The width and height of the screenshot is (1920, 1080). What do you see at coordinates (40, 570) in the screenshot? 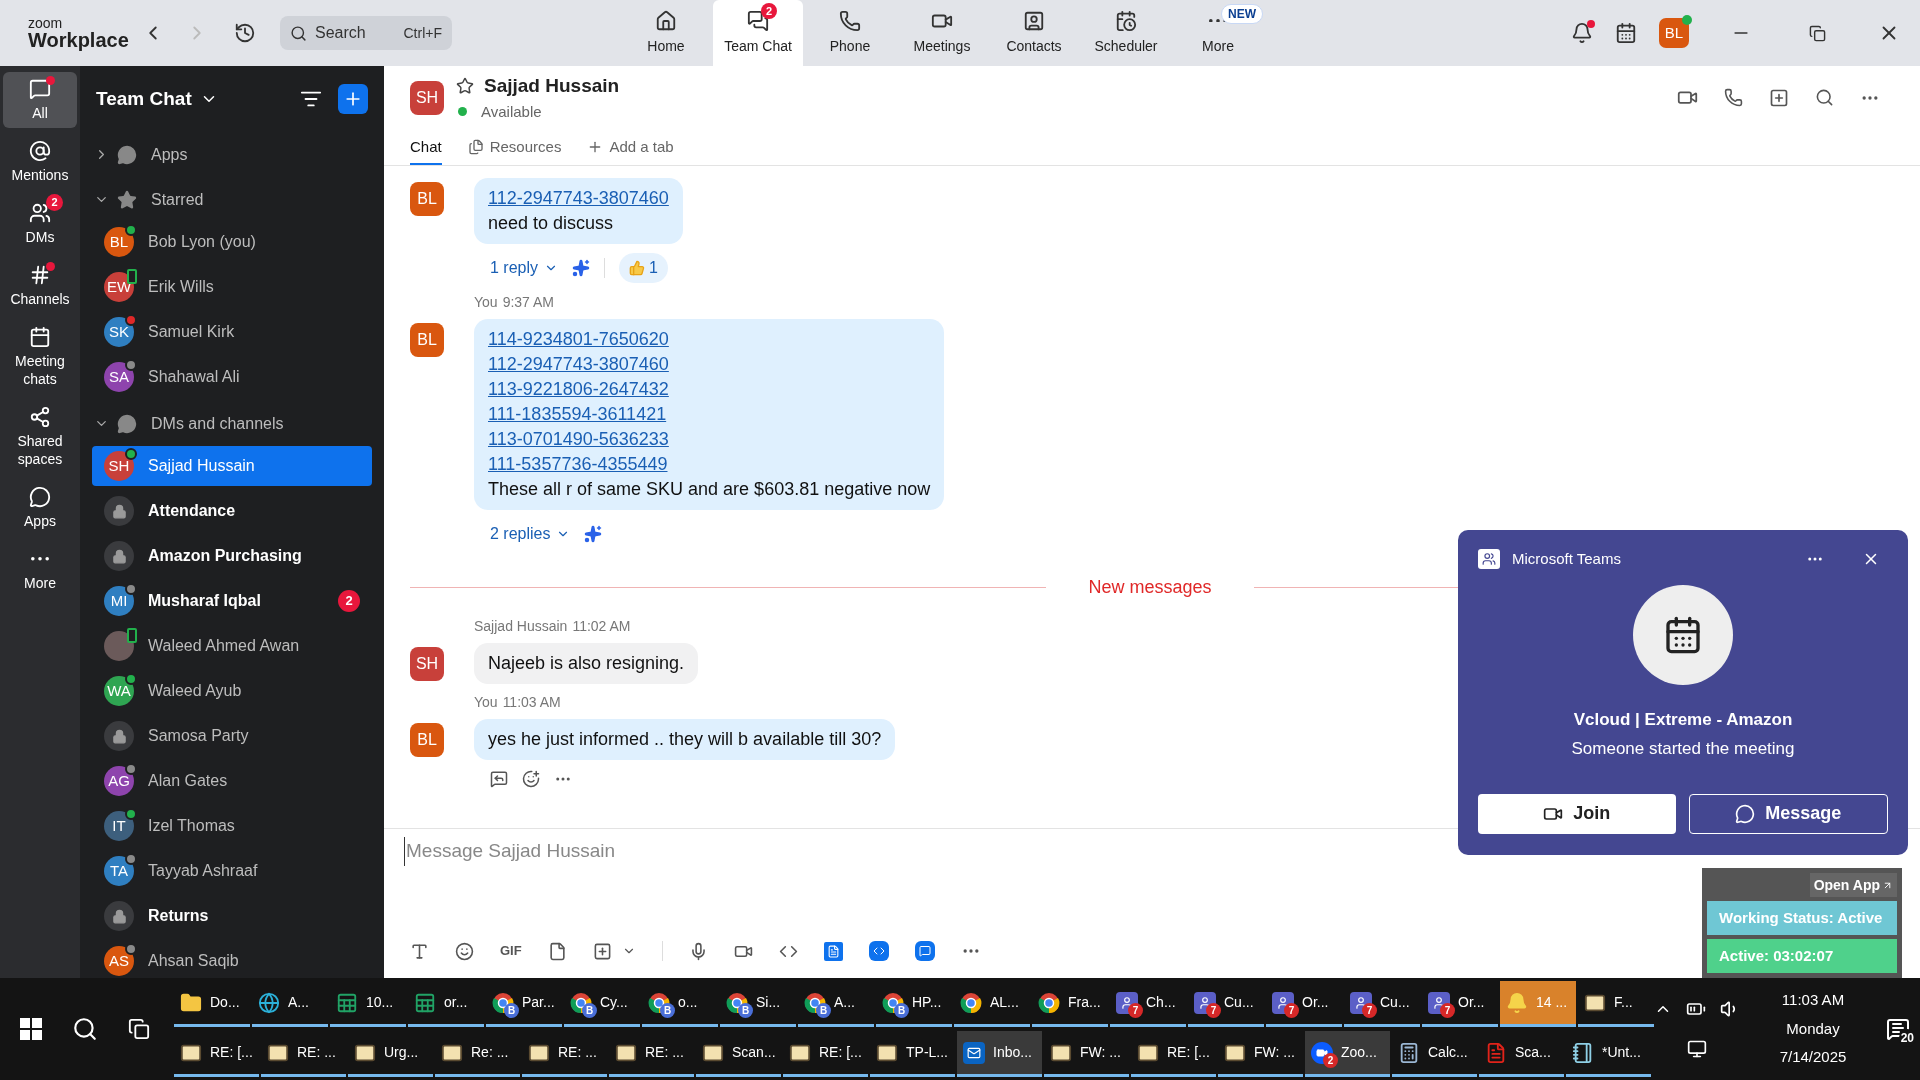
I see `rail-item: More` at bounding box center [40, 570].